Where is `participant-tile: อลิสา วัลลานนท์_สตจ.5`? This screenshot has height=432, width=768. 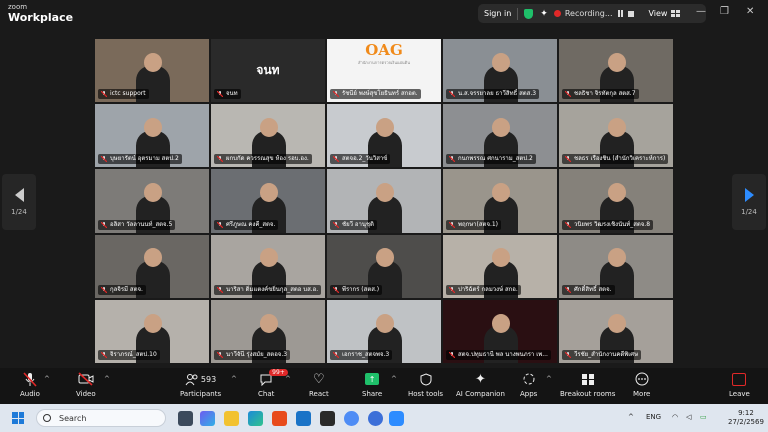
participant-tile: อลิสา วัลลานนท์_สตจ.5 is located at coordinates (152, 201).